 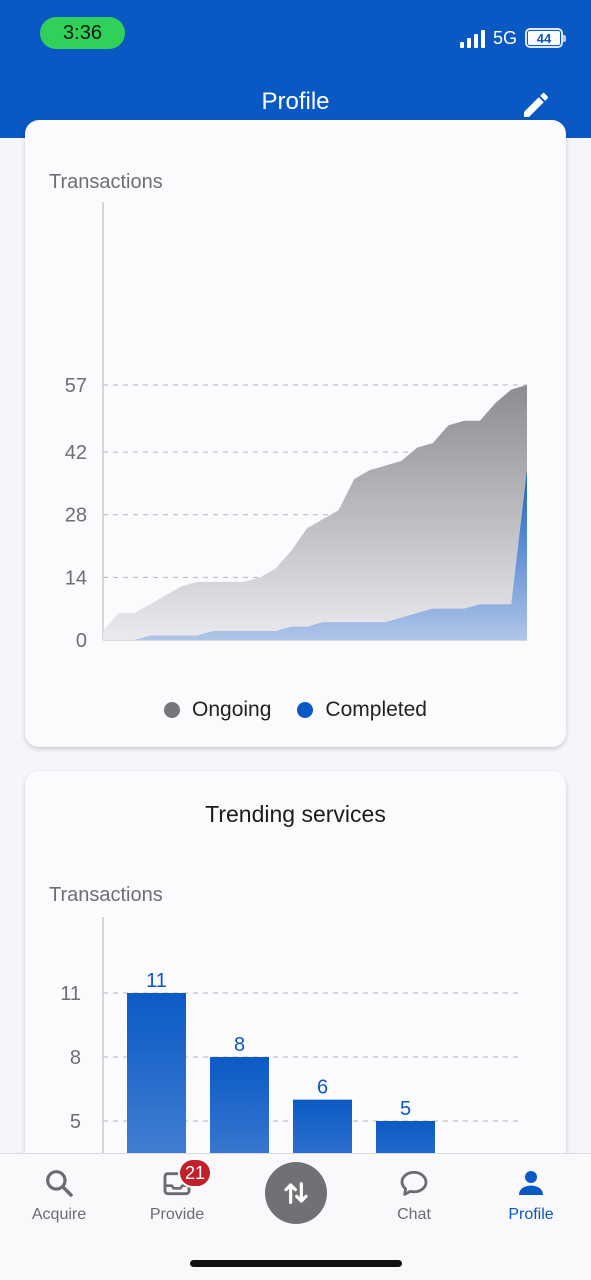 What do you see at coordinates (472, 38) in the screenshot?
I see `signal-icon` at bounding box center [472, 38].